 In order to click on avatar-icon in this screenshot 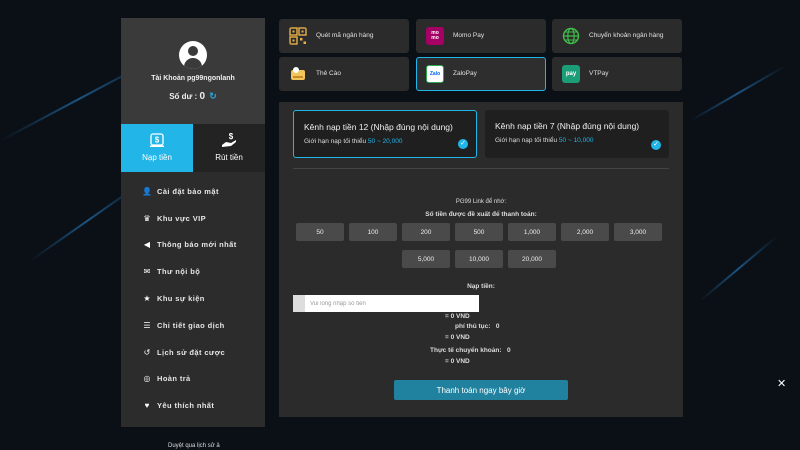, I will do `click(193, 55)`.